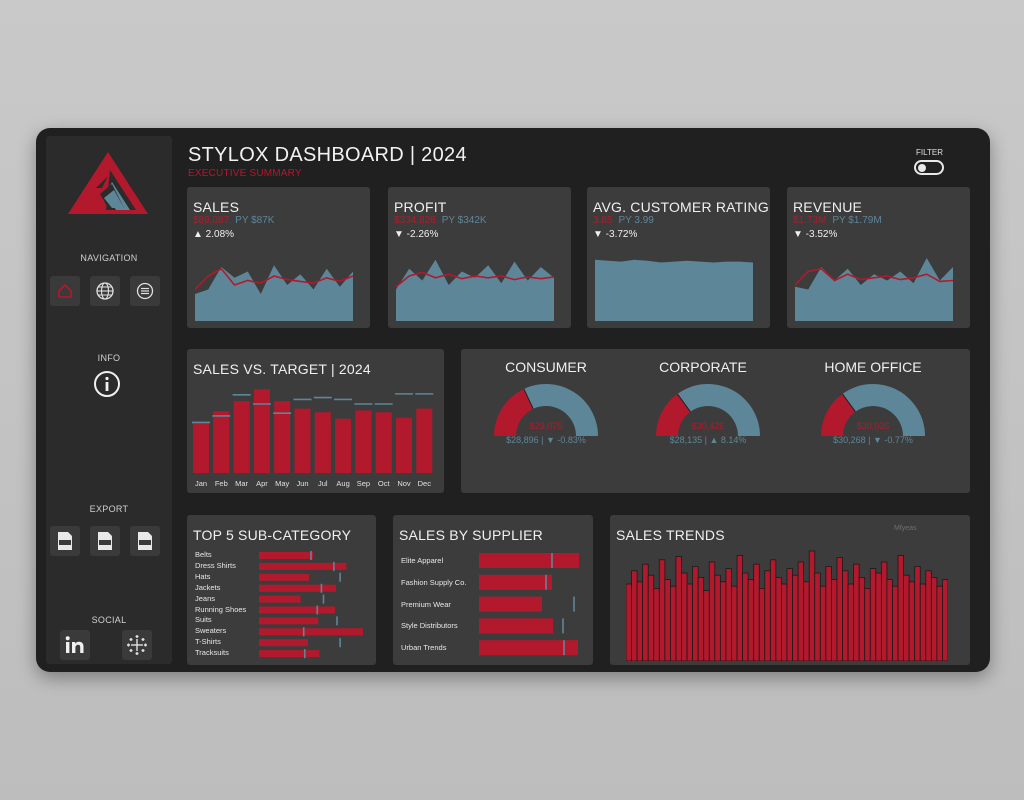 Image resolution: width=1024 pixels, height=800 pixels. What do you see at coordinates (137, 645) in the screenshot?
I see `tableau-button` at bounding box center [137, 645].